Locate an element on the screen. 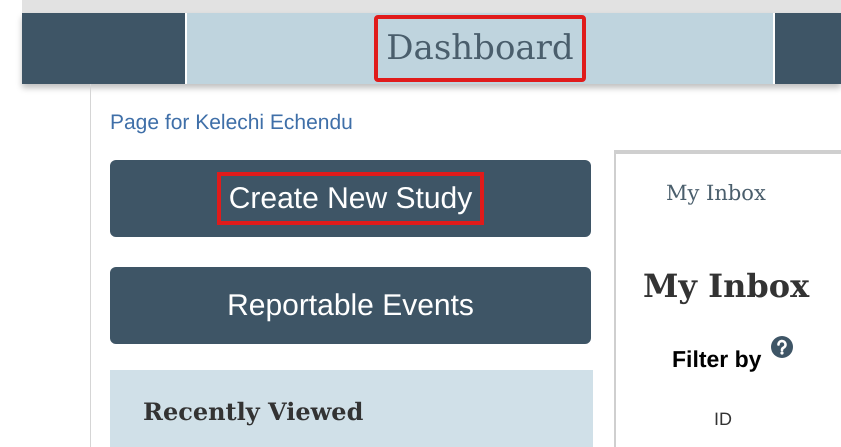  inbox-heading: My Inbox is located at coordinates (726, 286).